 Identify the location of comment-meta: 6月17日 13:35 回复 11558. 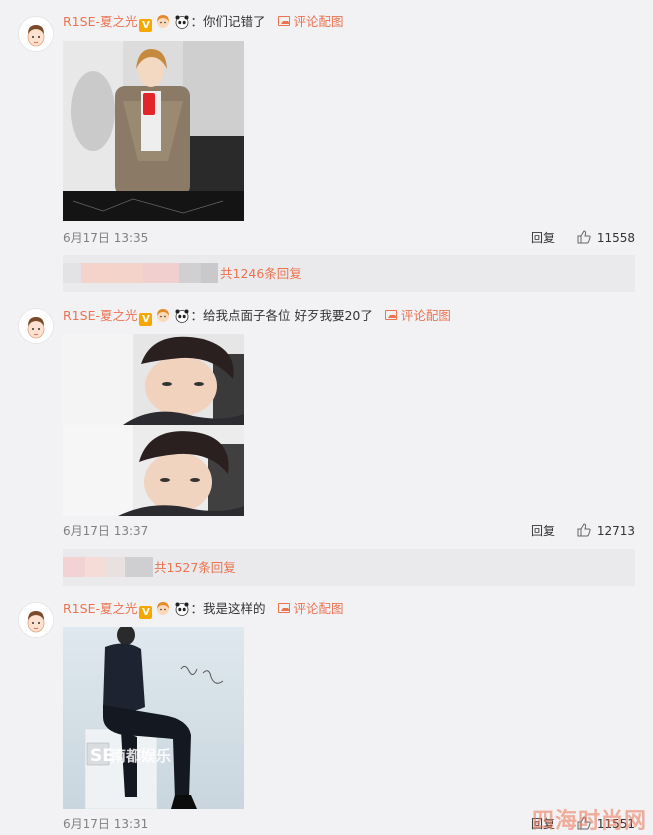
(349, 238).